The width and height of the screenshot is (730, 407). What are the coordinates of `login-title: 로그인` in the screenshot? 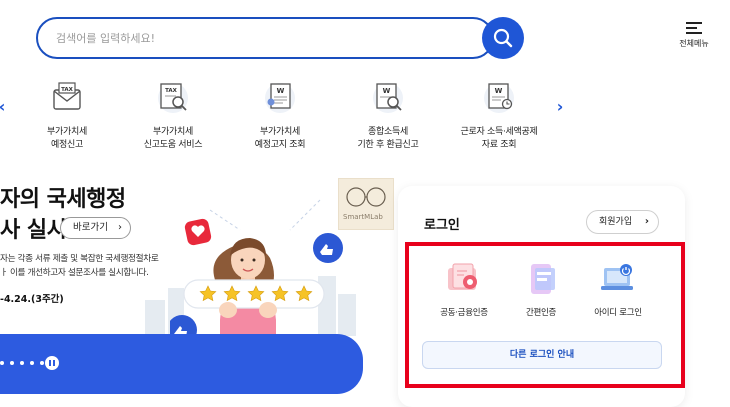 It's located at (442, 225).